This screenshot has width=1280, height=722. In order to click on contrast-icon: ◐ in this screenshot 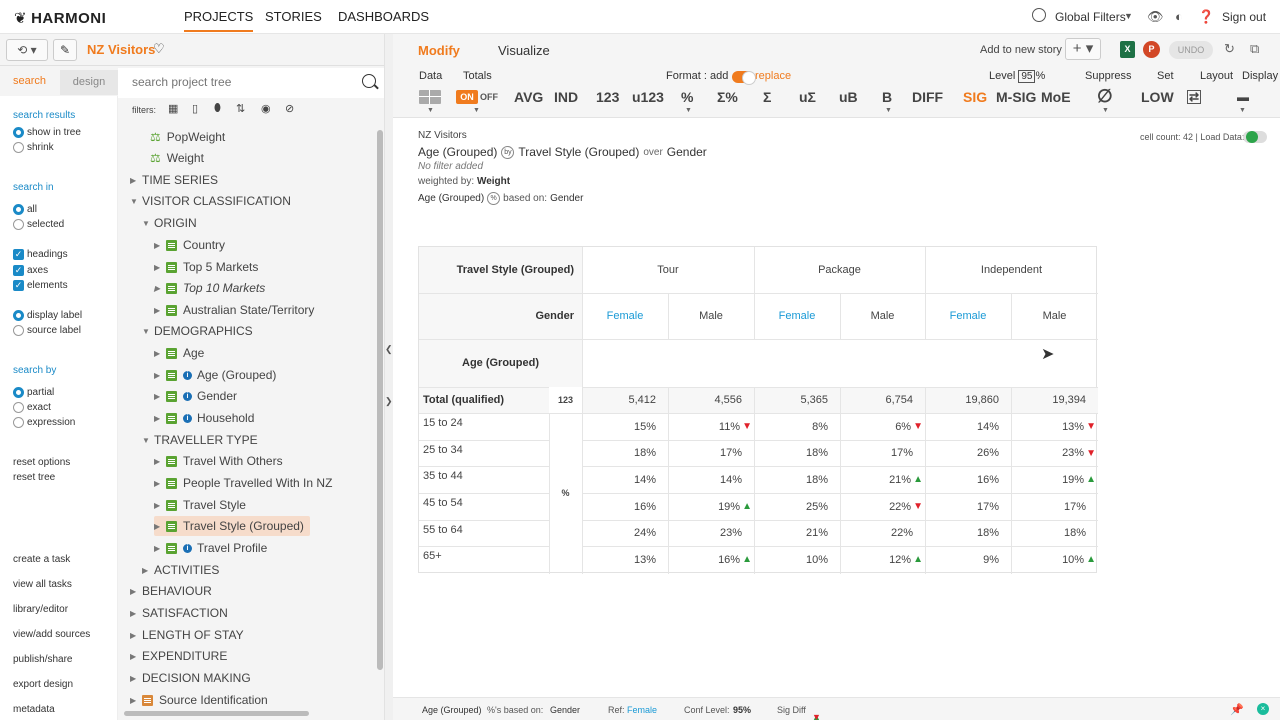, I will do `click(1179, 16)`.